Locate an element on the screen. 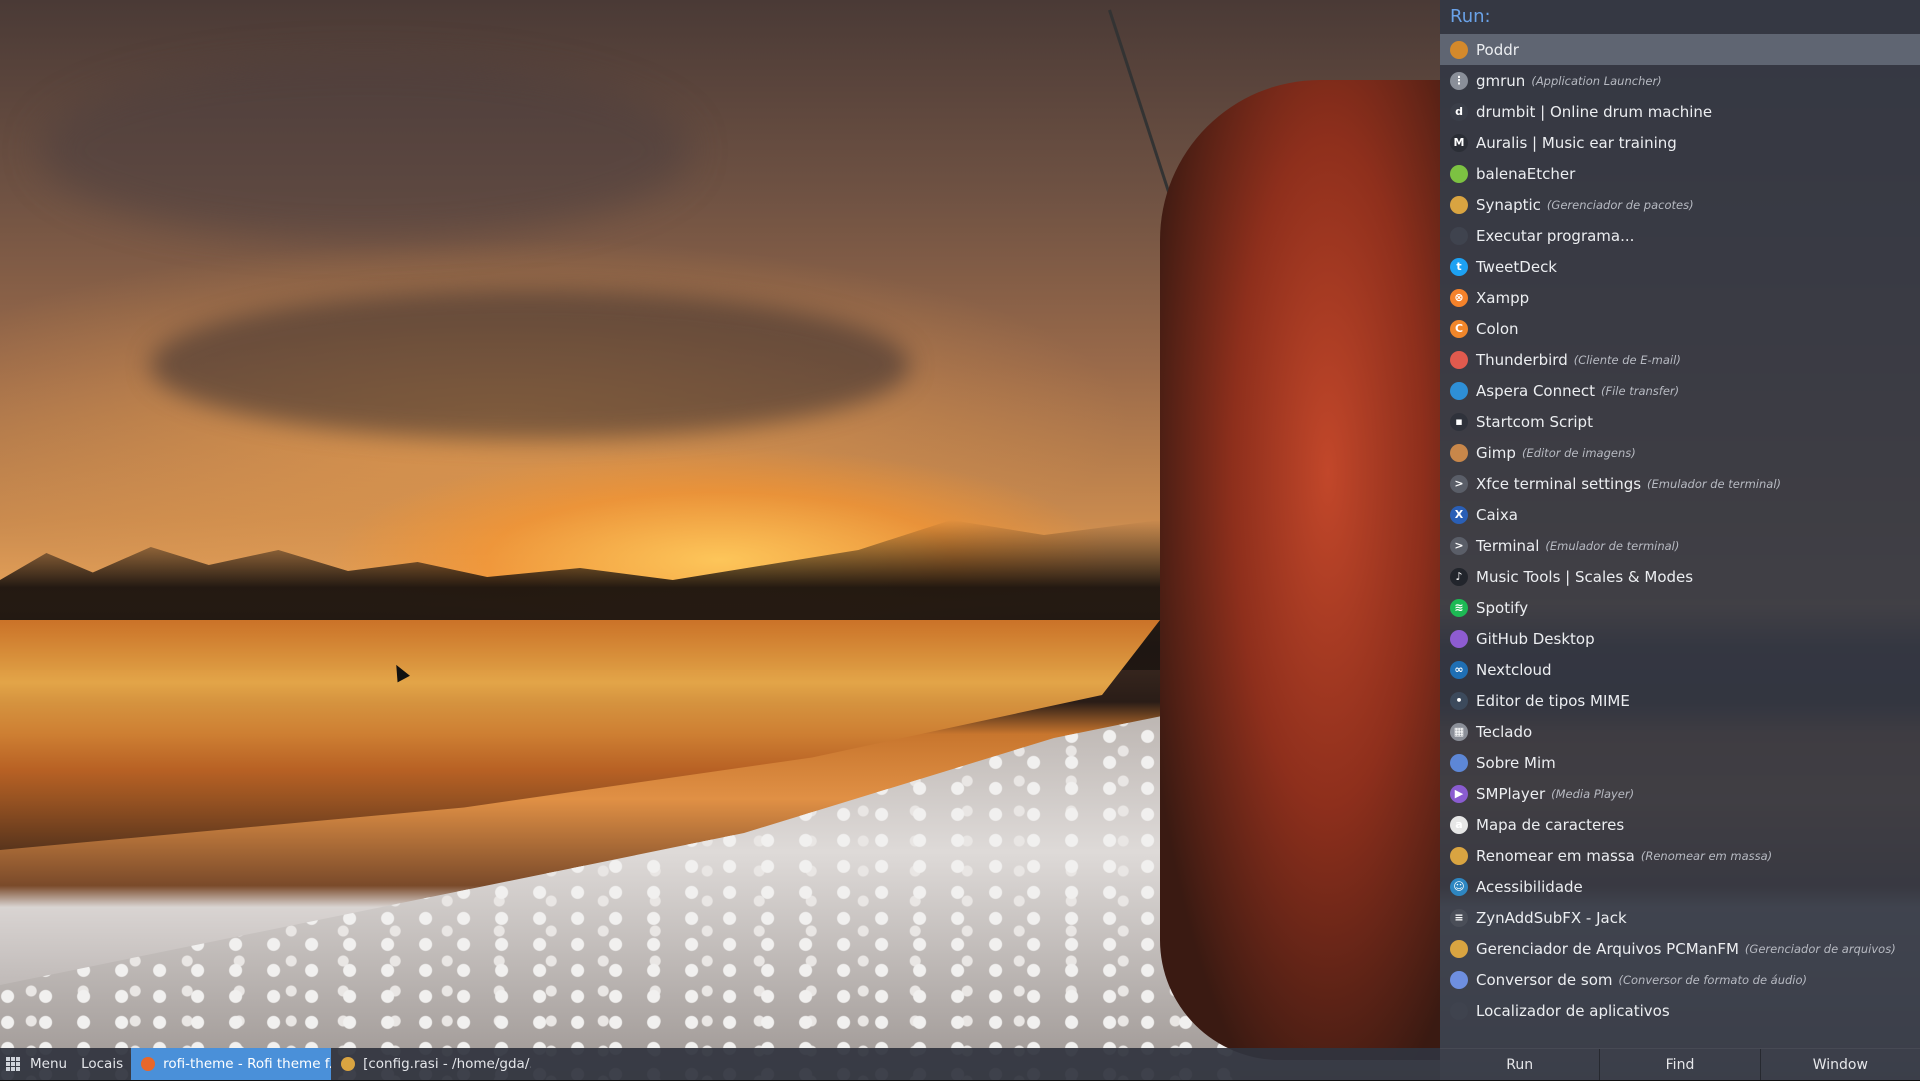 The width and height of the screenshot is (1920, 1081). rofi-mode-switcher: Run Find Window is located at coordinates (1680, 1064).